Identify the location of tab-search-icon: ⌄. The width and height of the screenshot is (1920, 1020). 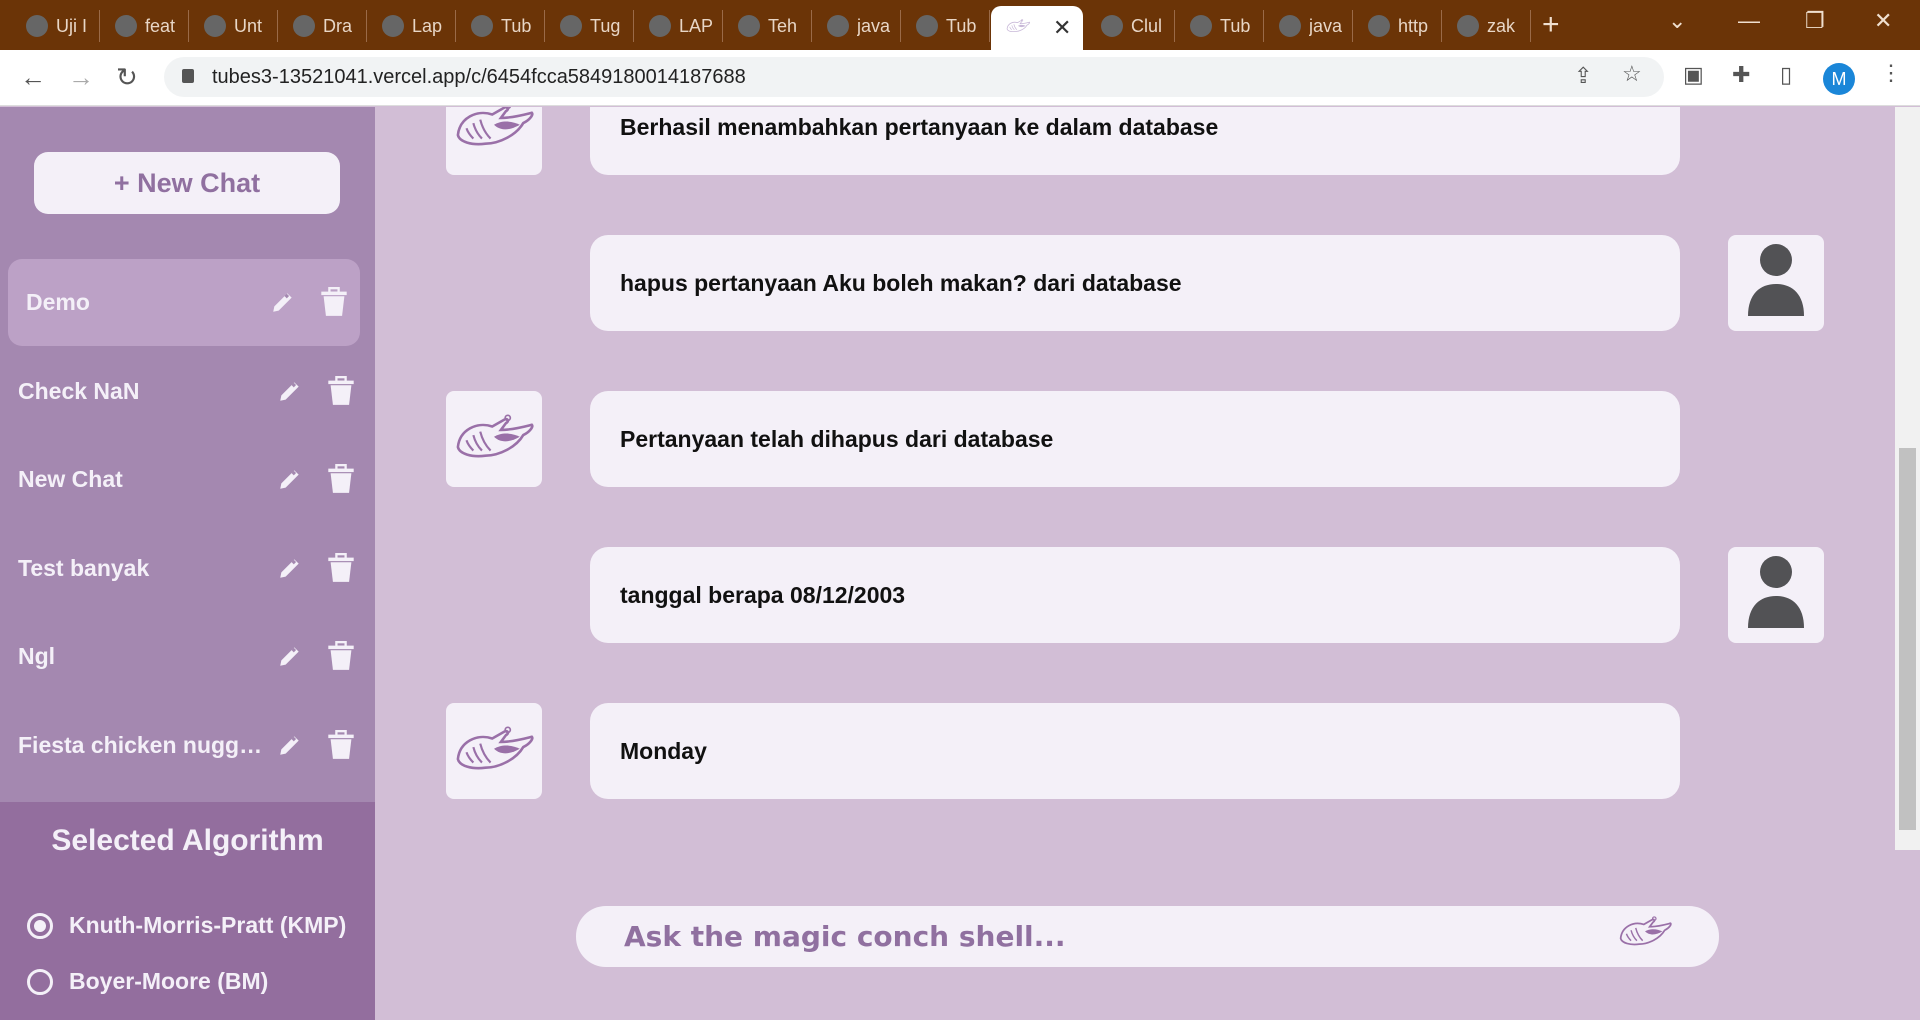
(1677, 21).